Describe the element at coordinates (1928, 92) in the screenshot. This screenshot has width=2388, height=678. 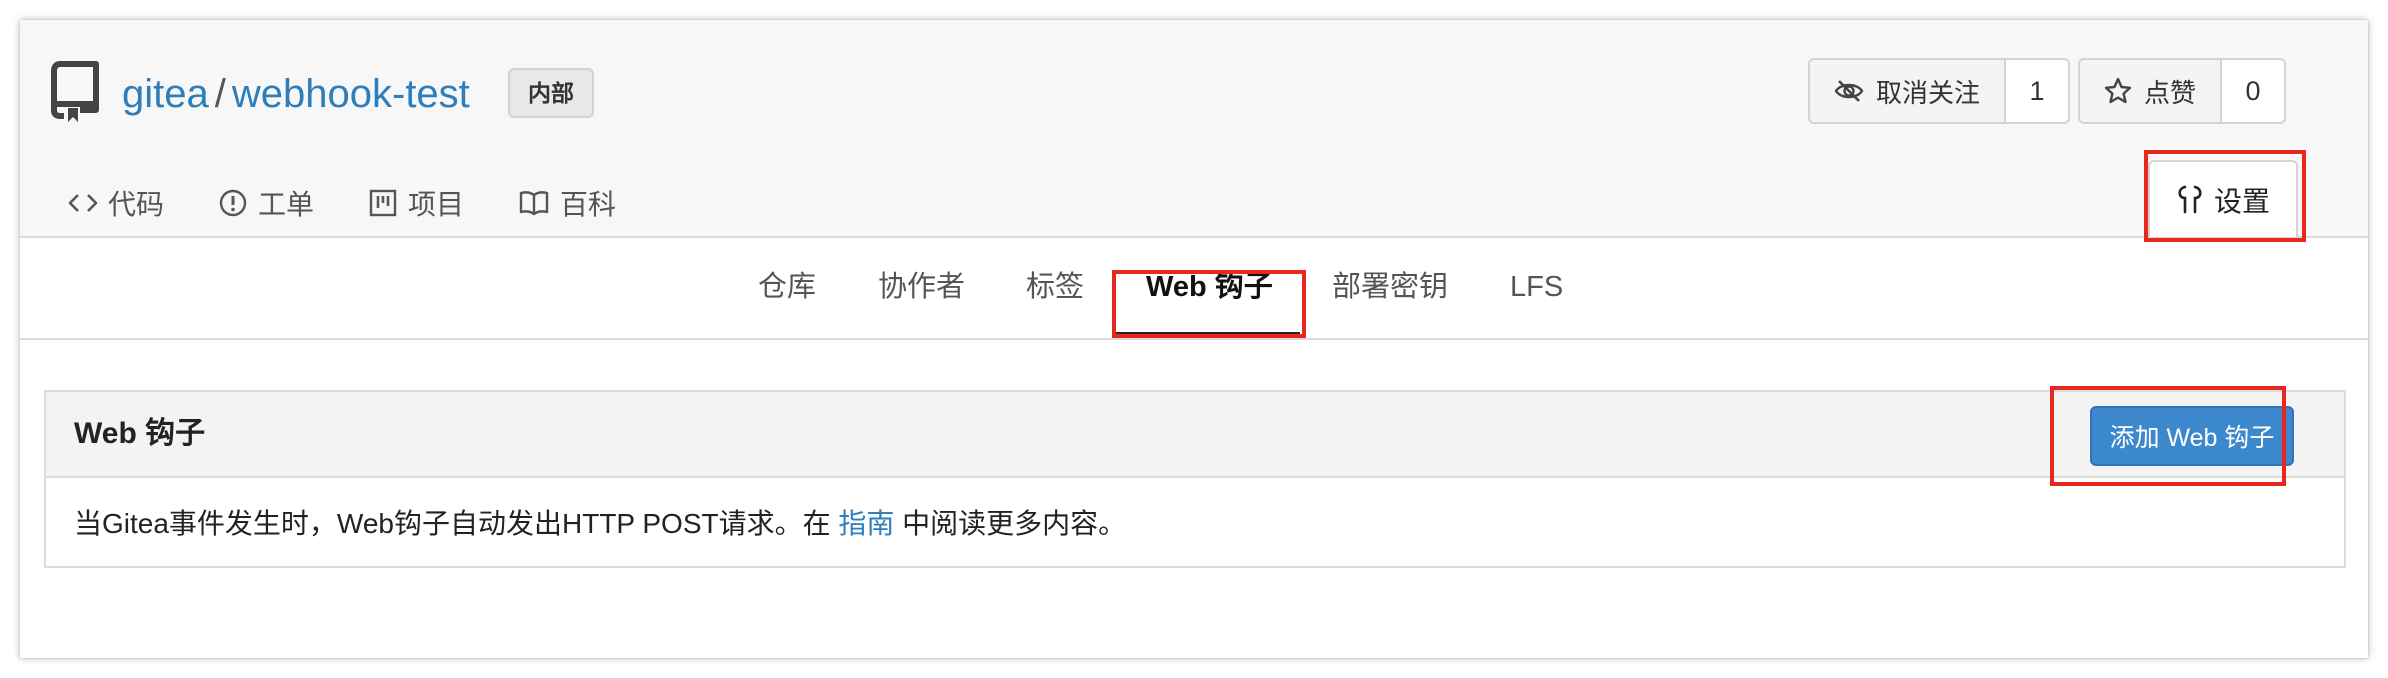
I see `unwatch-label: 取消关注` at that location.